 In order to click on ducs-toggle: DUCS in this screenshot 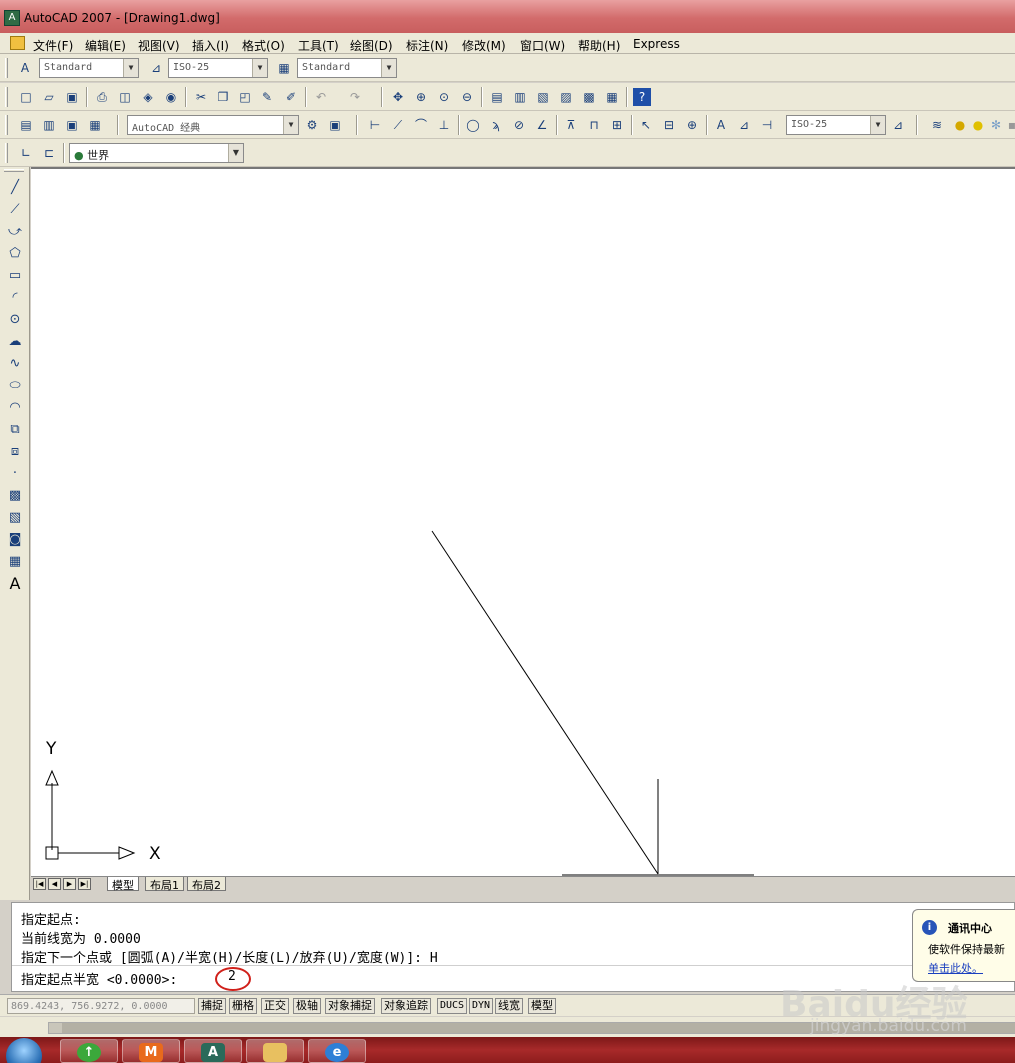, I will do `click(452, 1006)`.